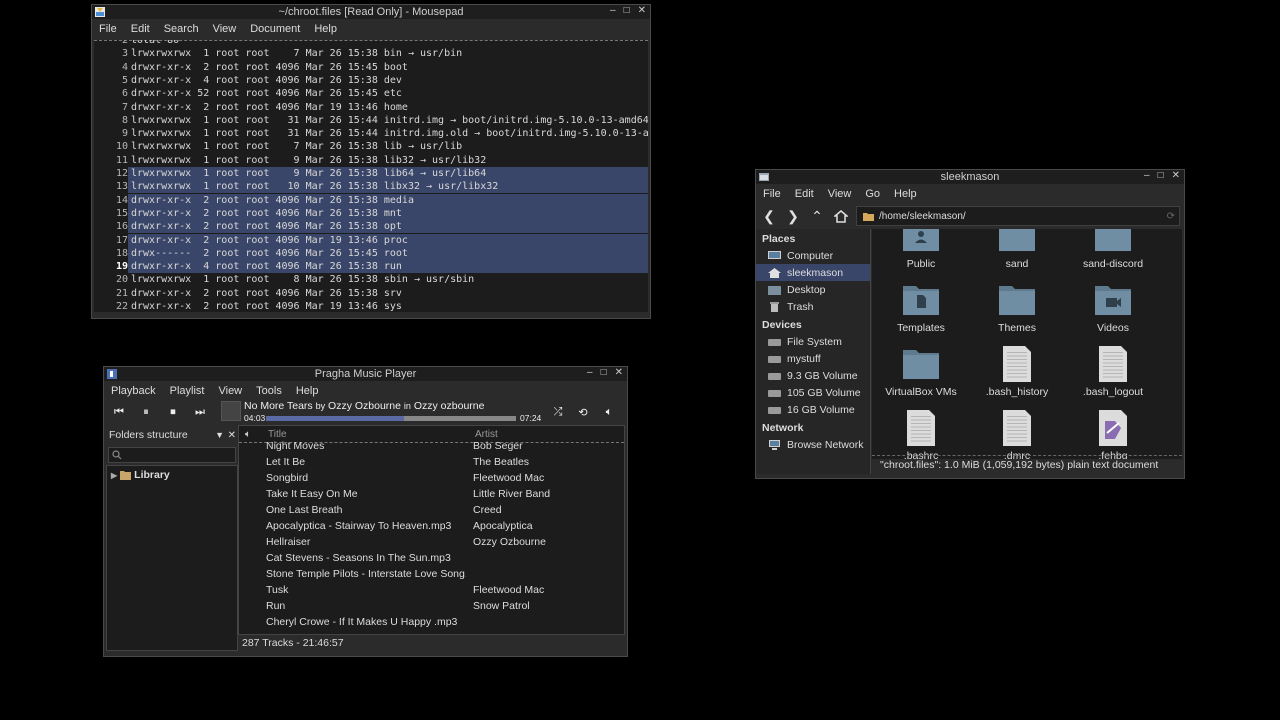  What do you see at coordinates (921, 249) in the screenshot?
I see `file-item: Public` at bounding box center [921, 249].